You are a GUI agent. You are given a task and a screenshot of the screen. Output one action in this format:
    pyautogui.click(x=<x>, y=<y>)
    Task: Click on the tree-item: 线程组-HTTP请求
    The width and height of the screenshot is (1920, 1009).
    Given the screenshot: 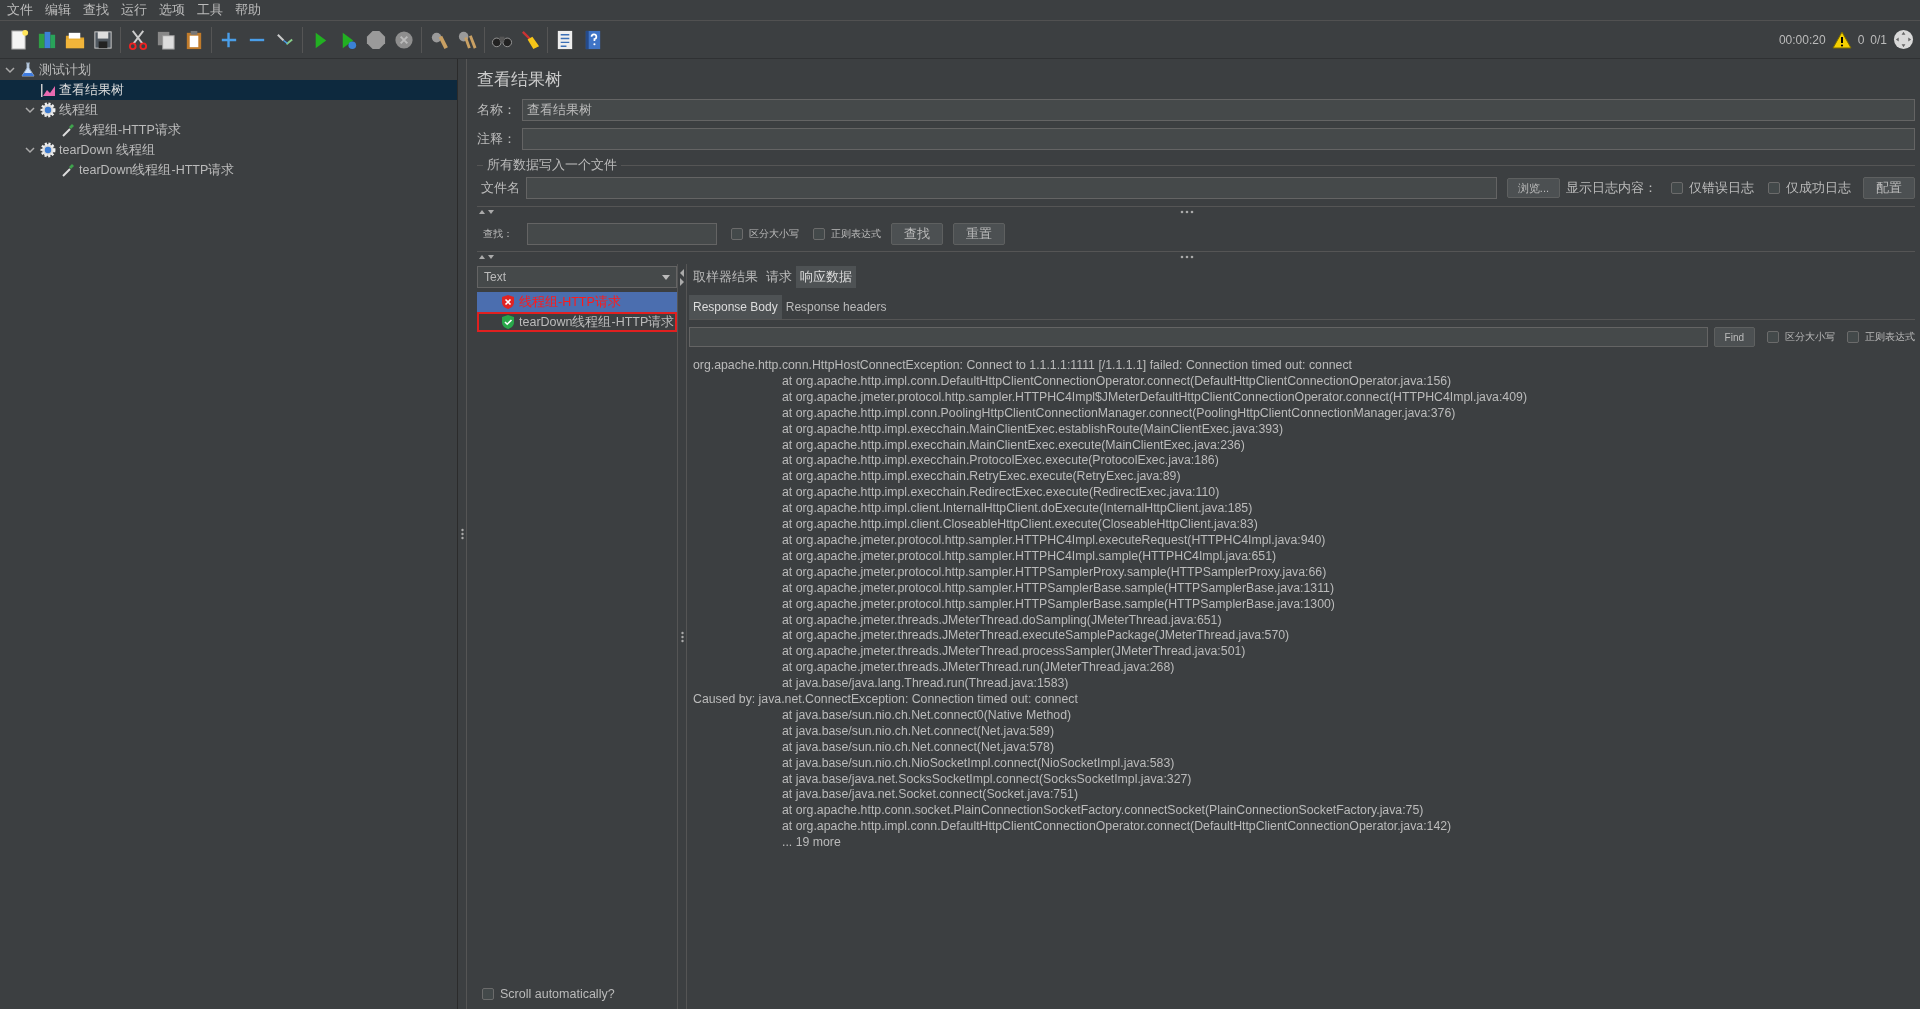 What is the action you would take?
    pyautogui.click(x=228, y=130)
    